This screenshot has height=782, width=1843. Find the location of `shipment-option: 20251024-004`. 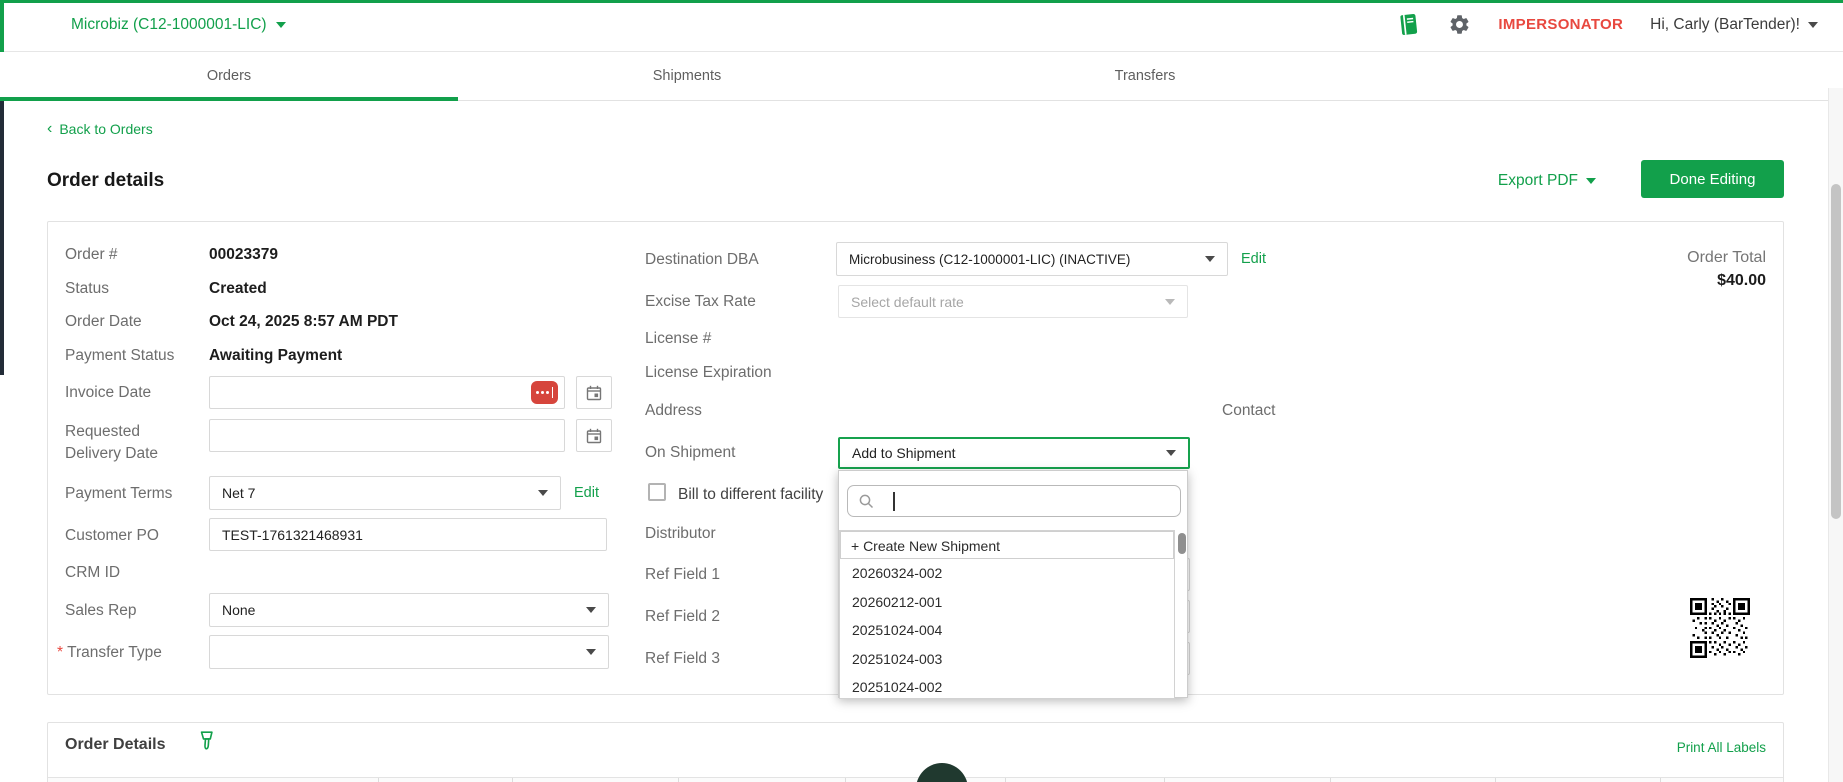

shipment-option: 20251024-004 is located at coordinates (1007, 630).